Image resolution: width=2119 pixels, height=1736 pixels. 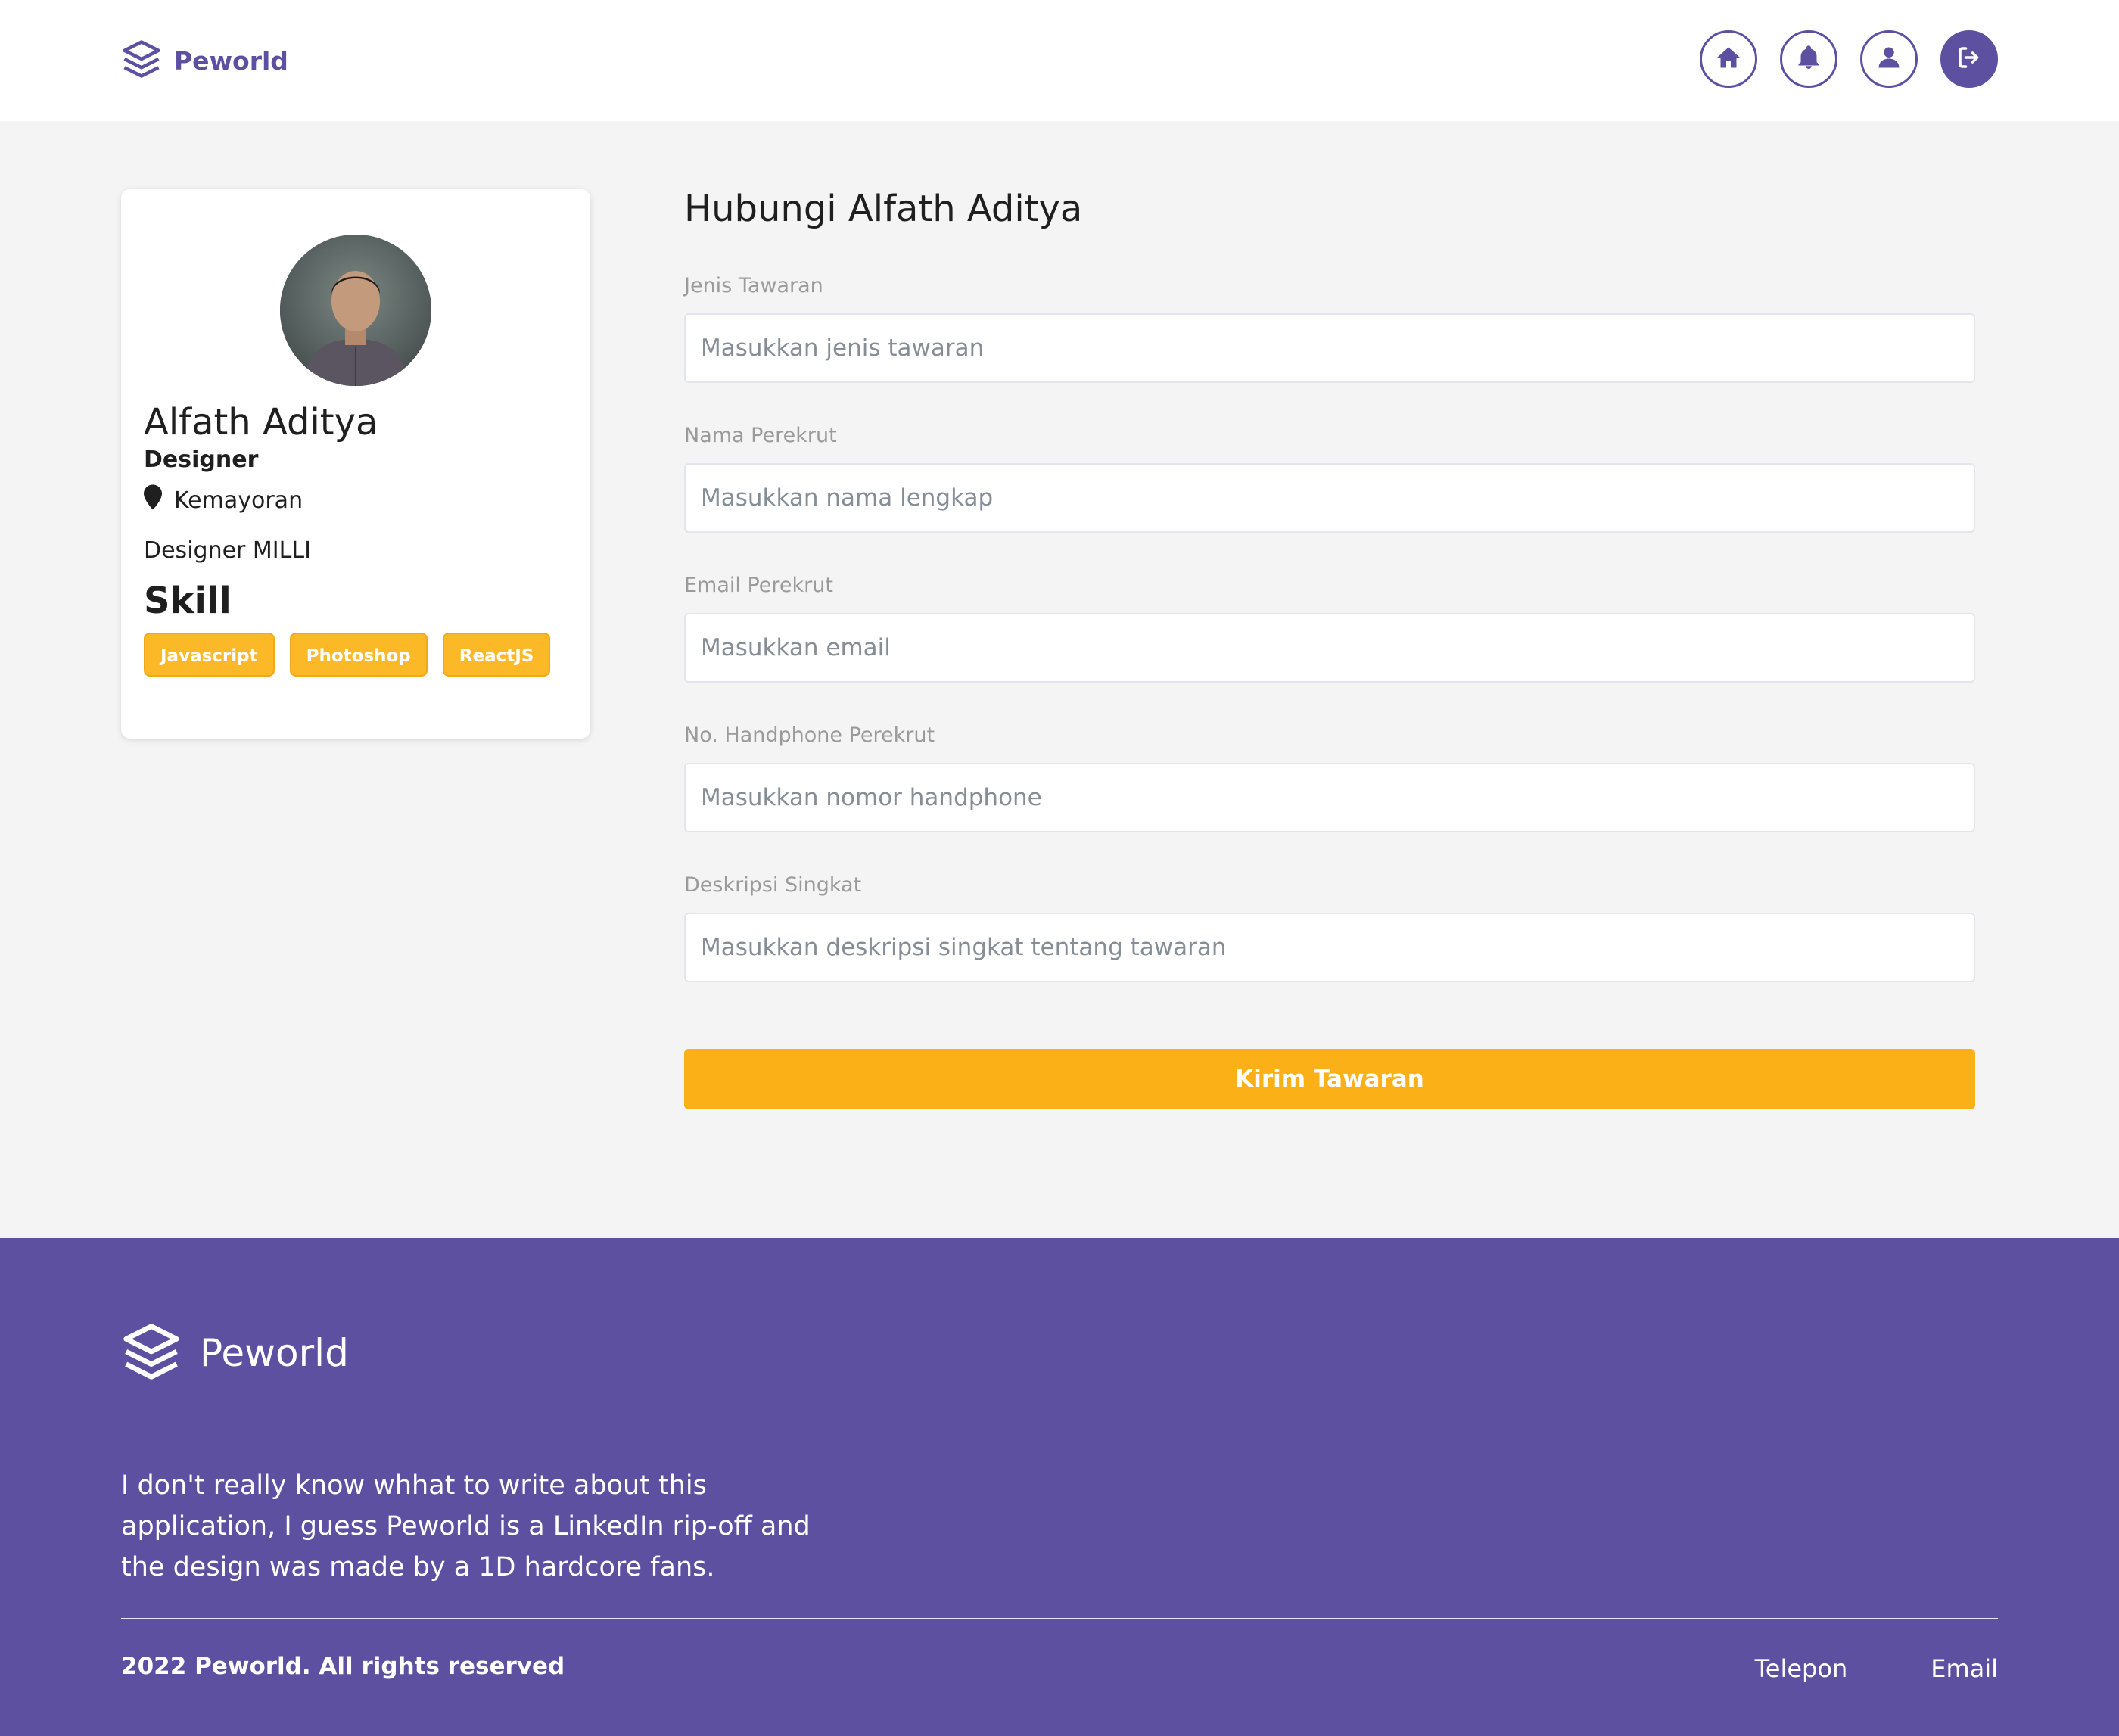 I want to click on recruiter-email-input, so click(x=1330, y=648).